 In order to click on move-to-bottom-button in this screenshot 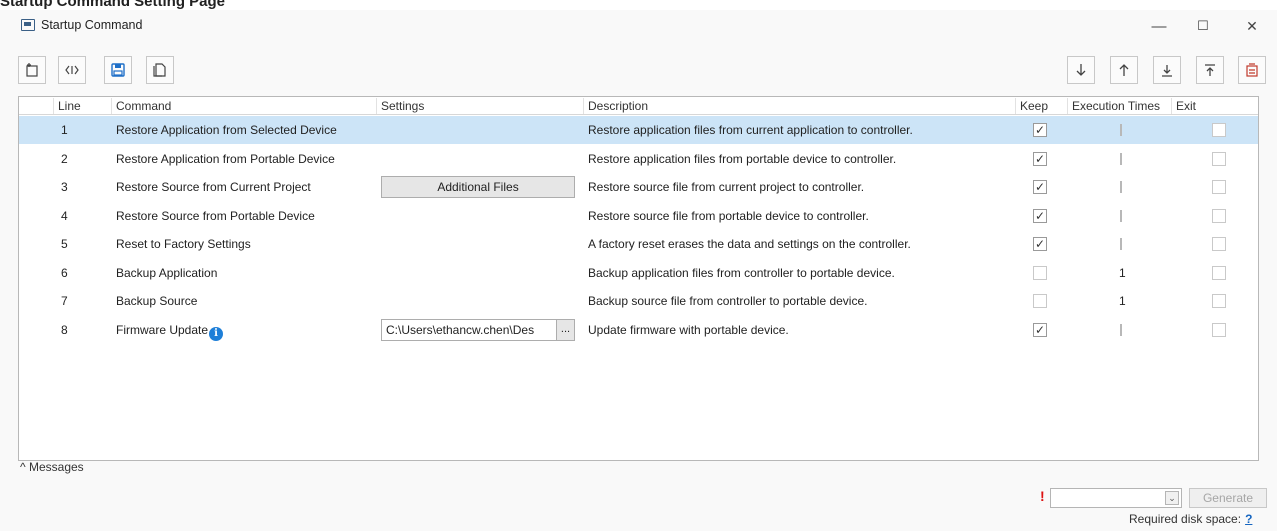, I will do `click(1167, 70)`.